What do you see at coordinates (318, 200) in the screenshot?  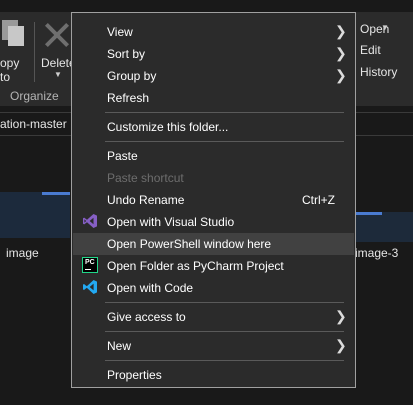 I see `keyboard-shortcut: Ctrl+Z` at bounding box center [318, 200].